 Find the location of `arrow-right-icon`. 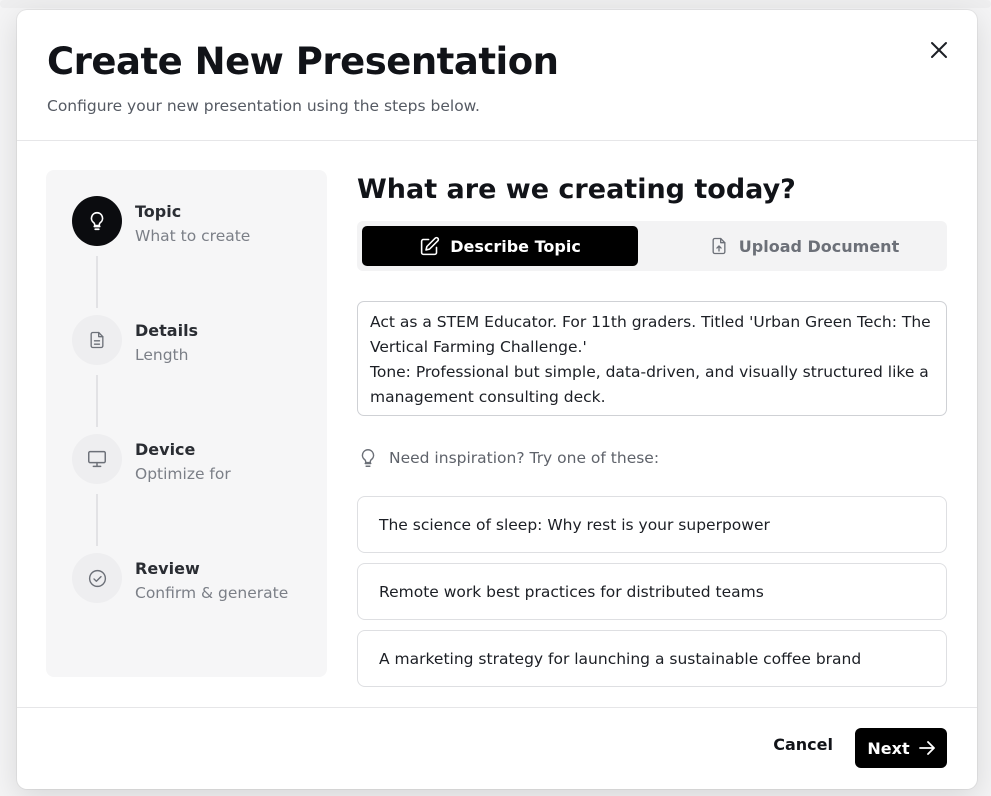

arrow-right-icon is located at coordinates (926, 748).